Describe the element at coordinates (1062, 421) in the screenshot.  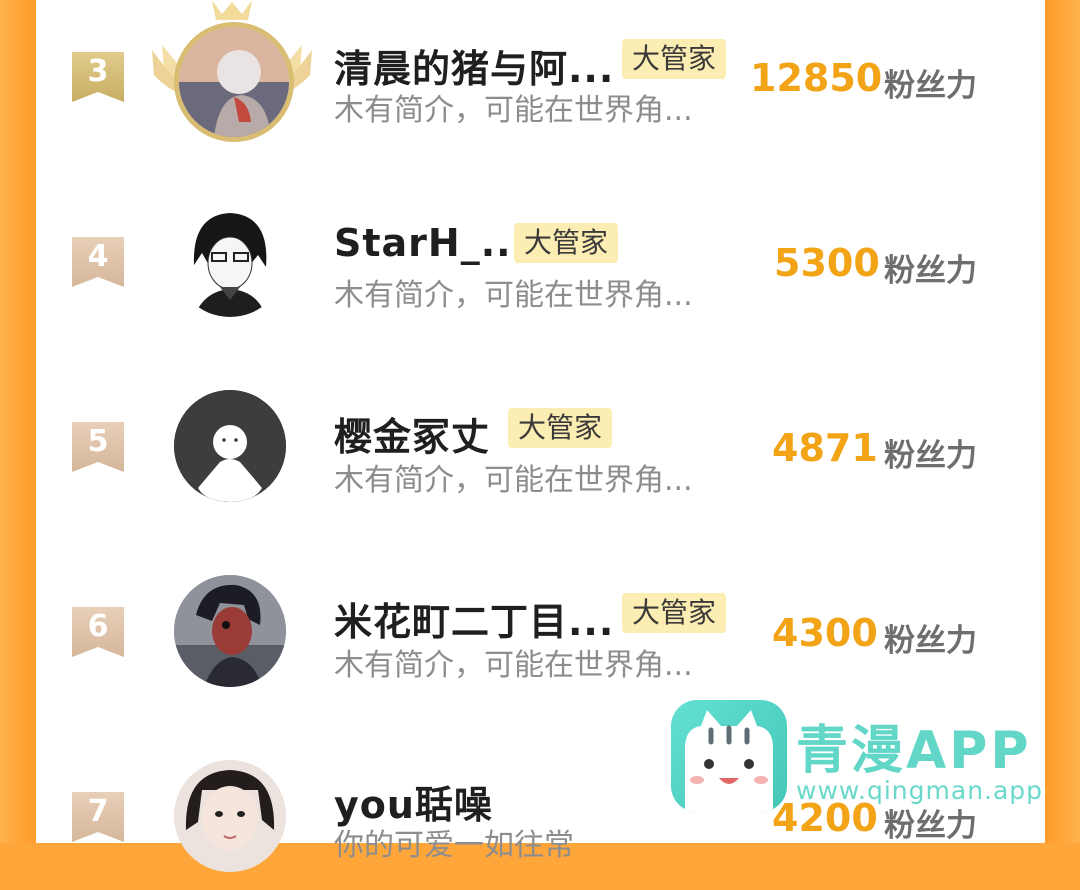
I see `orange-frame-right` at that location.